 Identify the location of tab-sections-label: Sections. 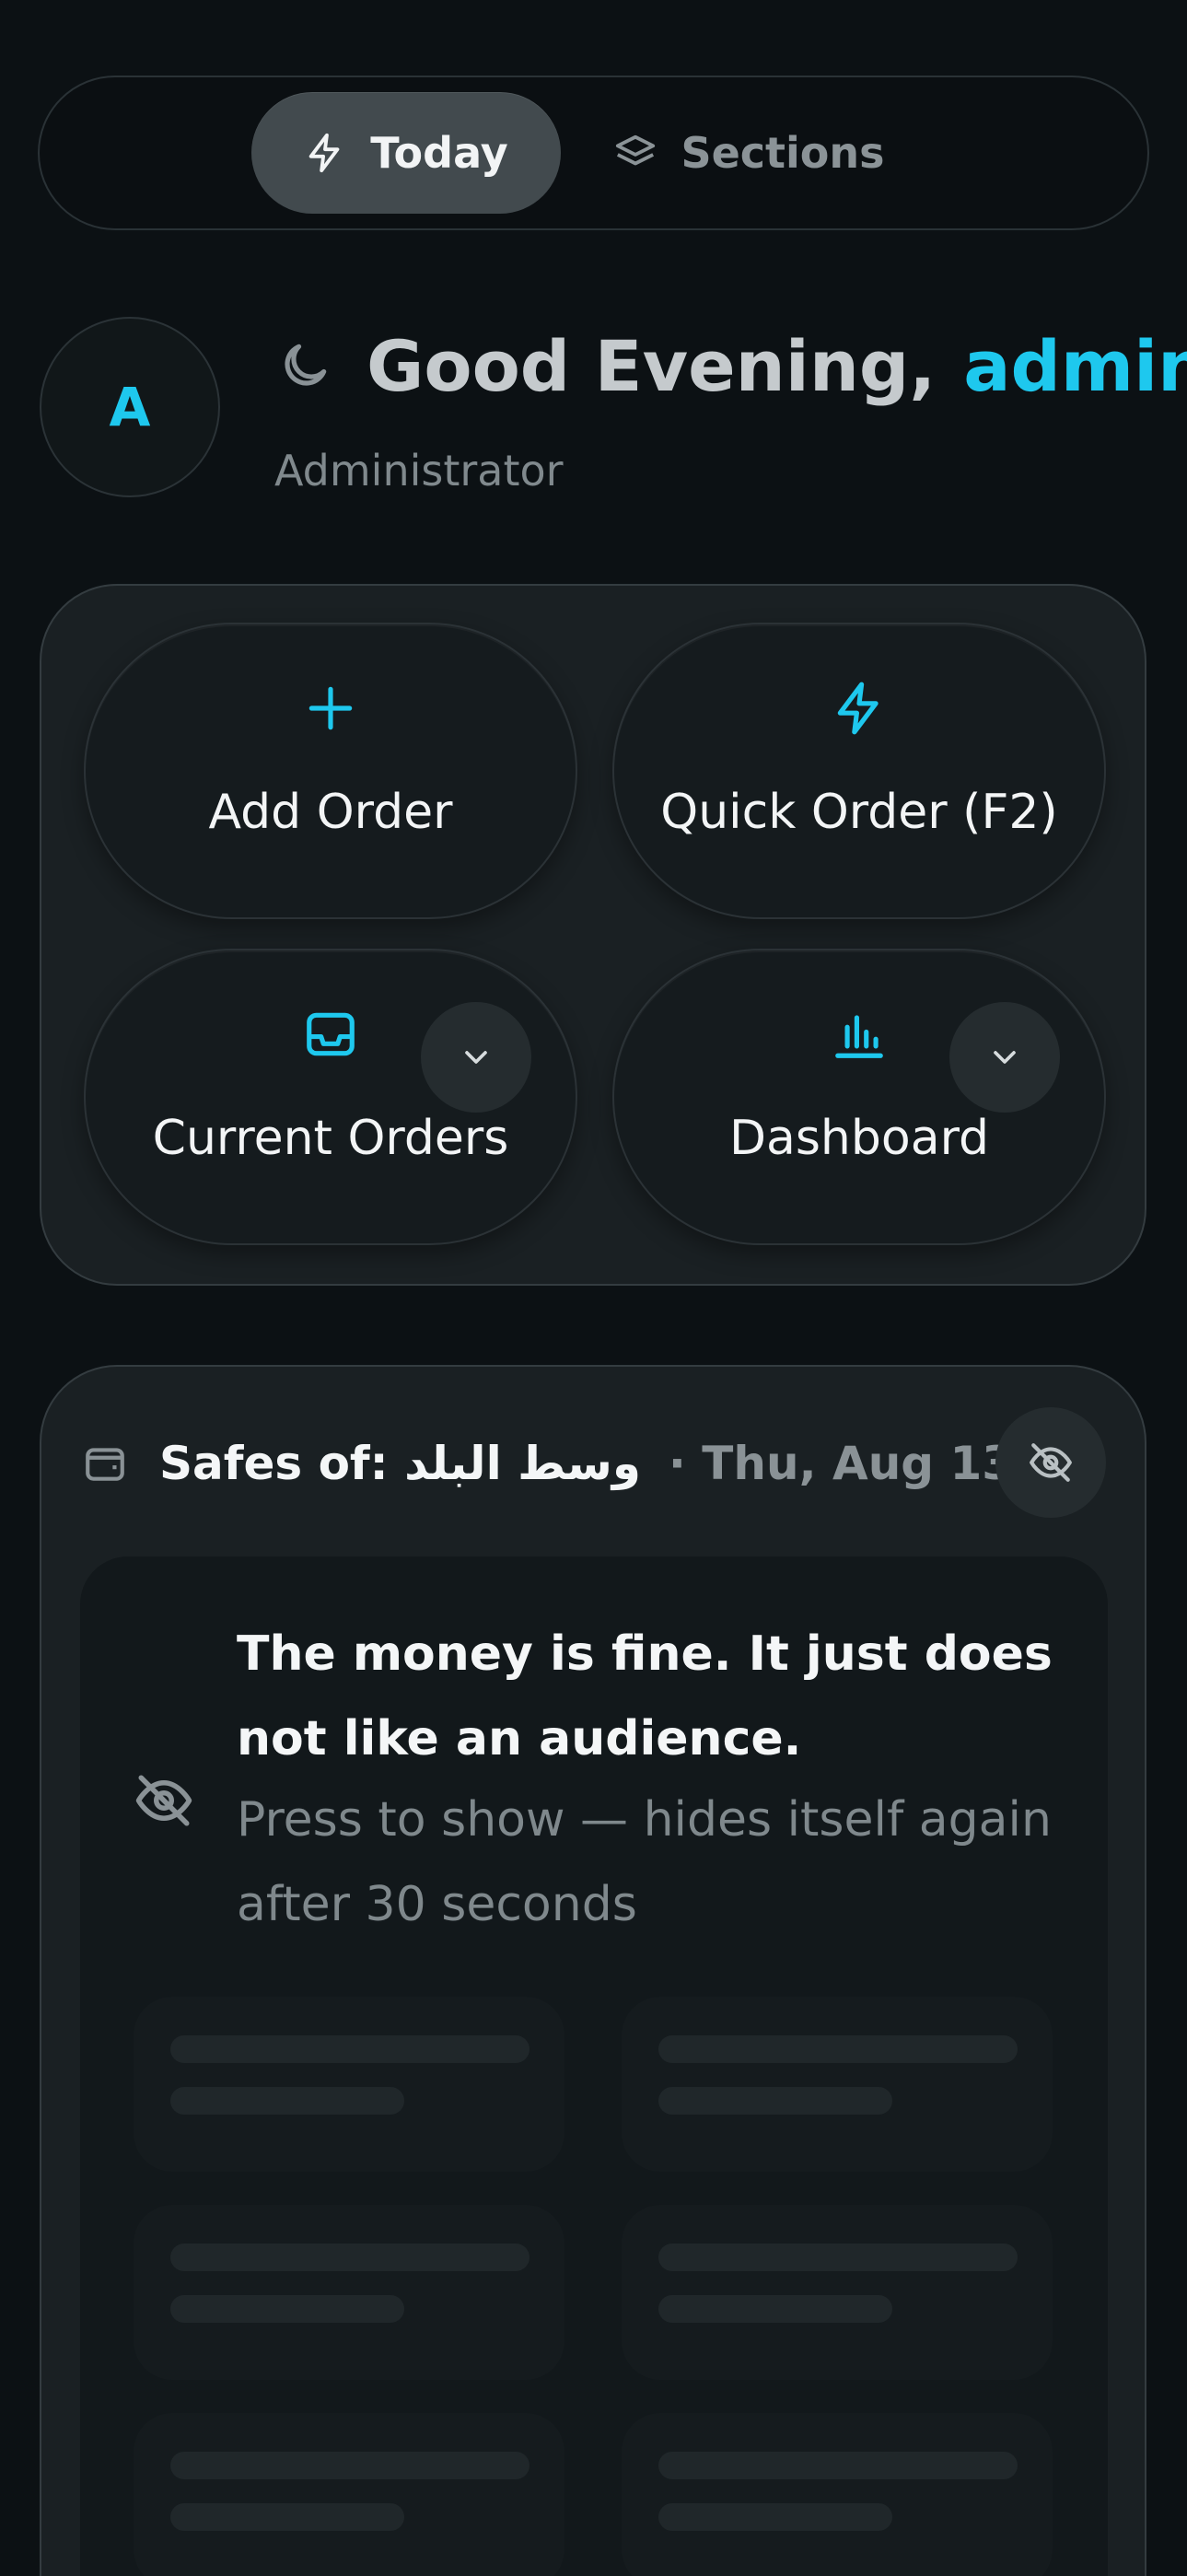
(783, 153).